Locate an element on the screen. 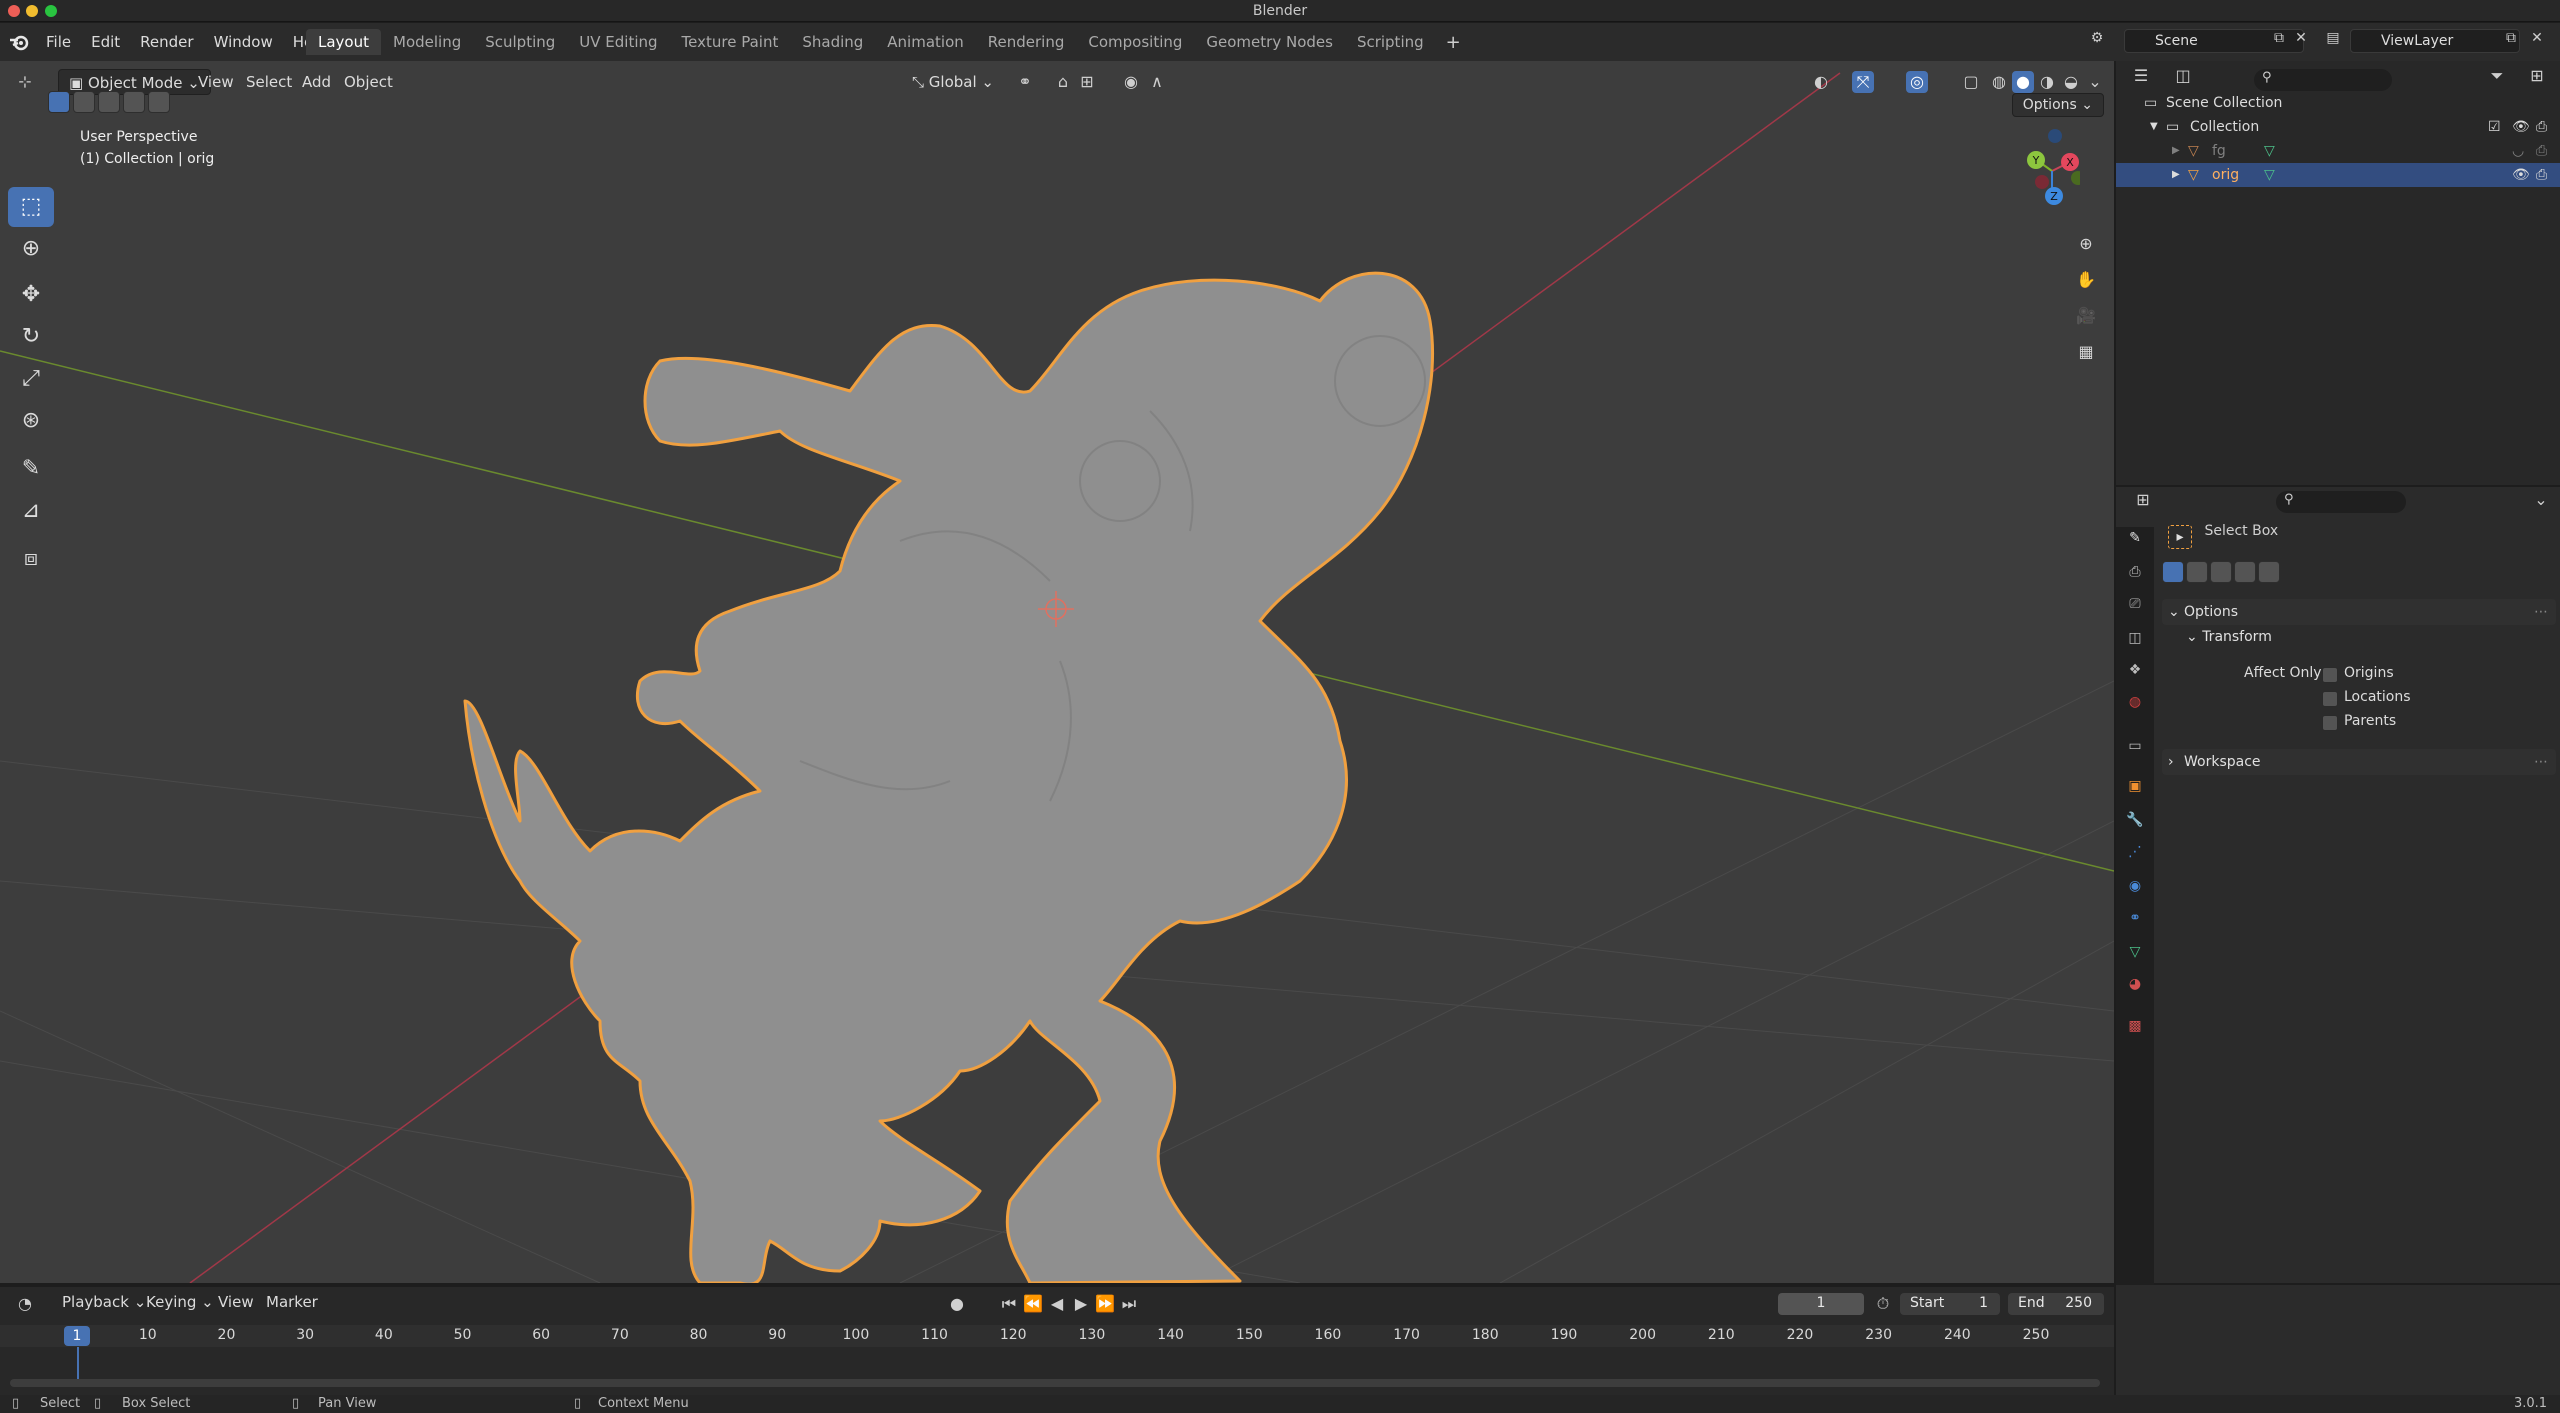 Image resolution: width=2560 pixels, height=1413 pixels. tab-scripting: Scripting is located at coordinates (1390, 42).